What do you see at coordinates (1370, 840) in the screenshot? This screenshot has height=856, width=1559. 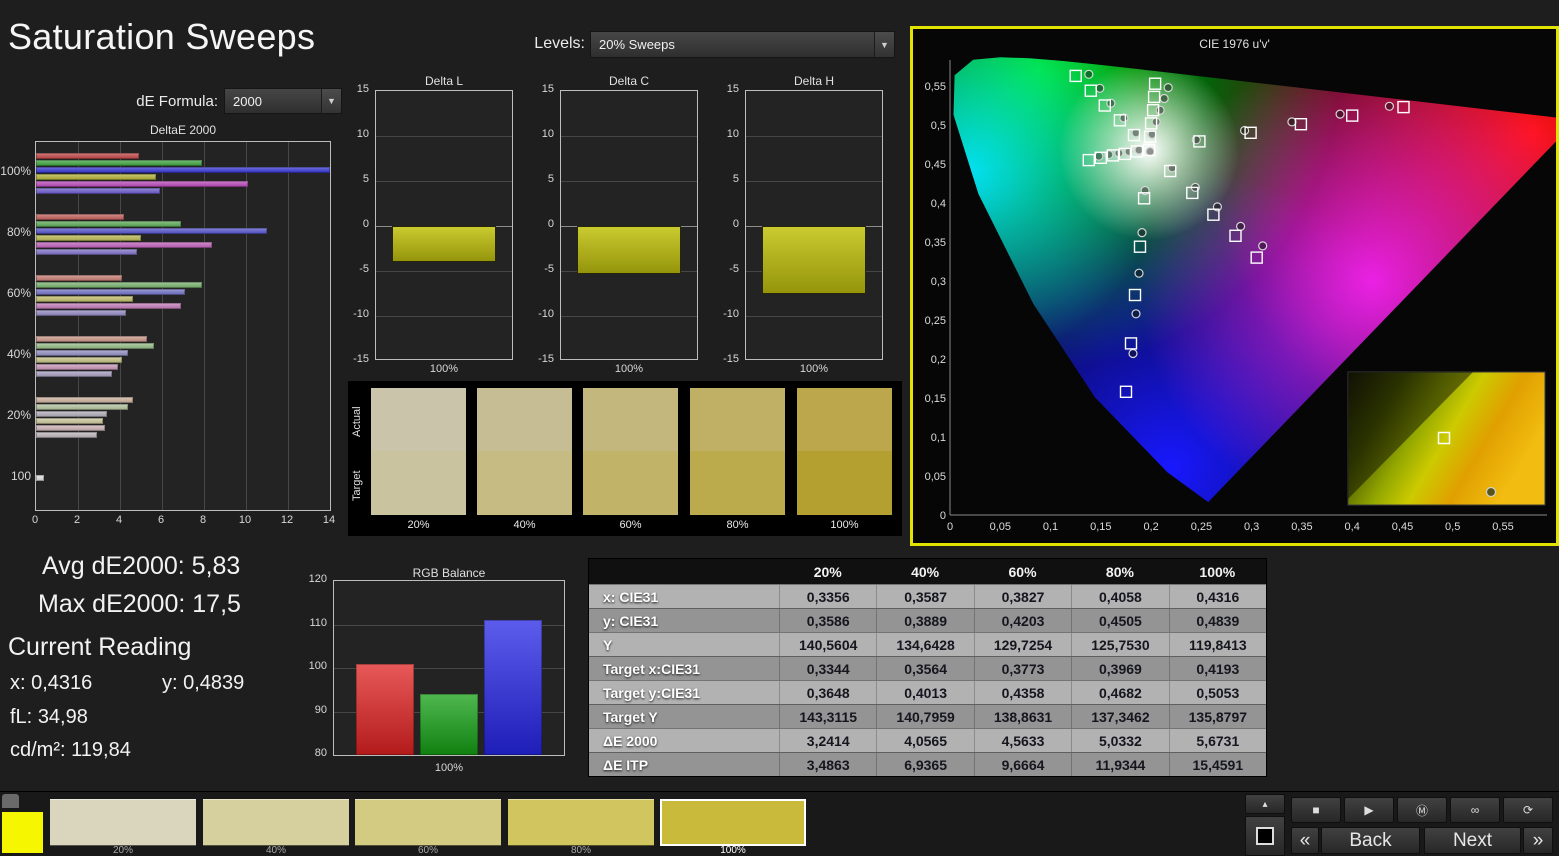 I see `back-button: Back` at bounding box center [1370, 840].